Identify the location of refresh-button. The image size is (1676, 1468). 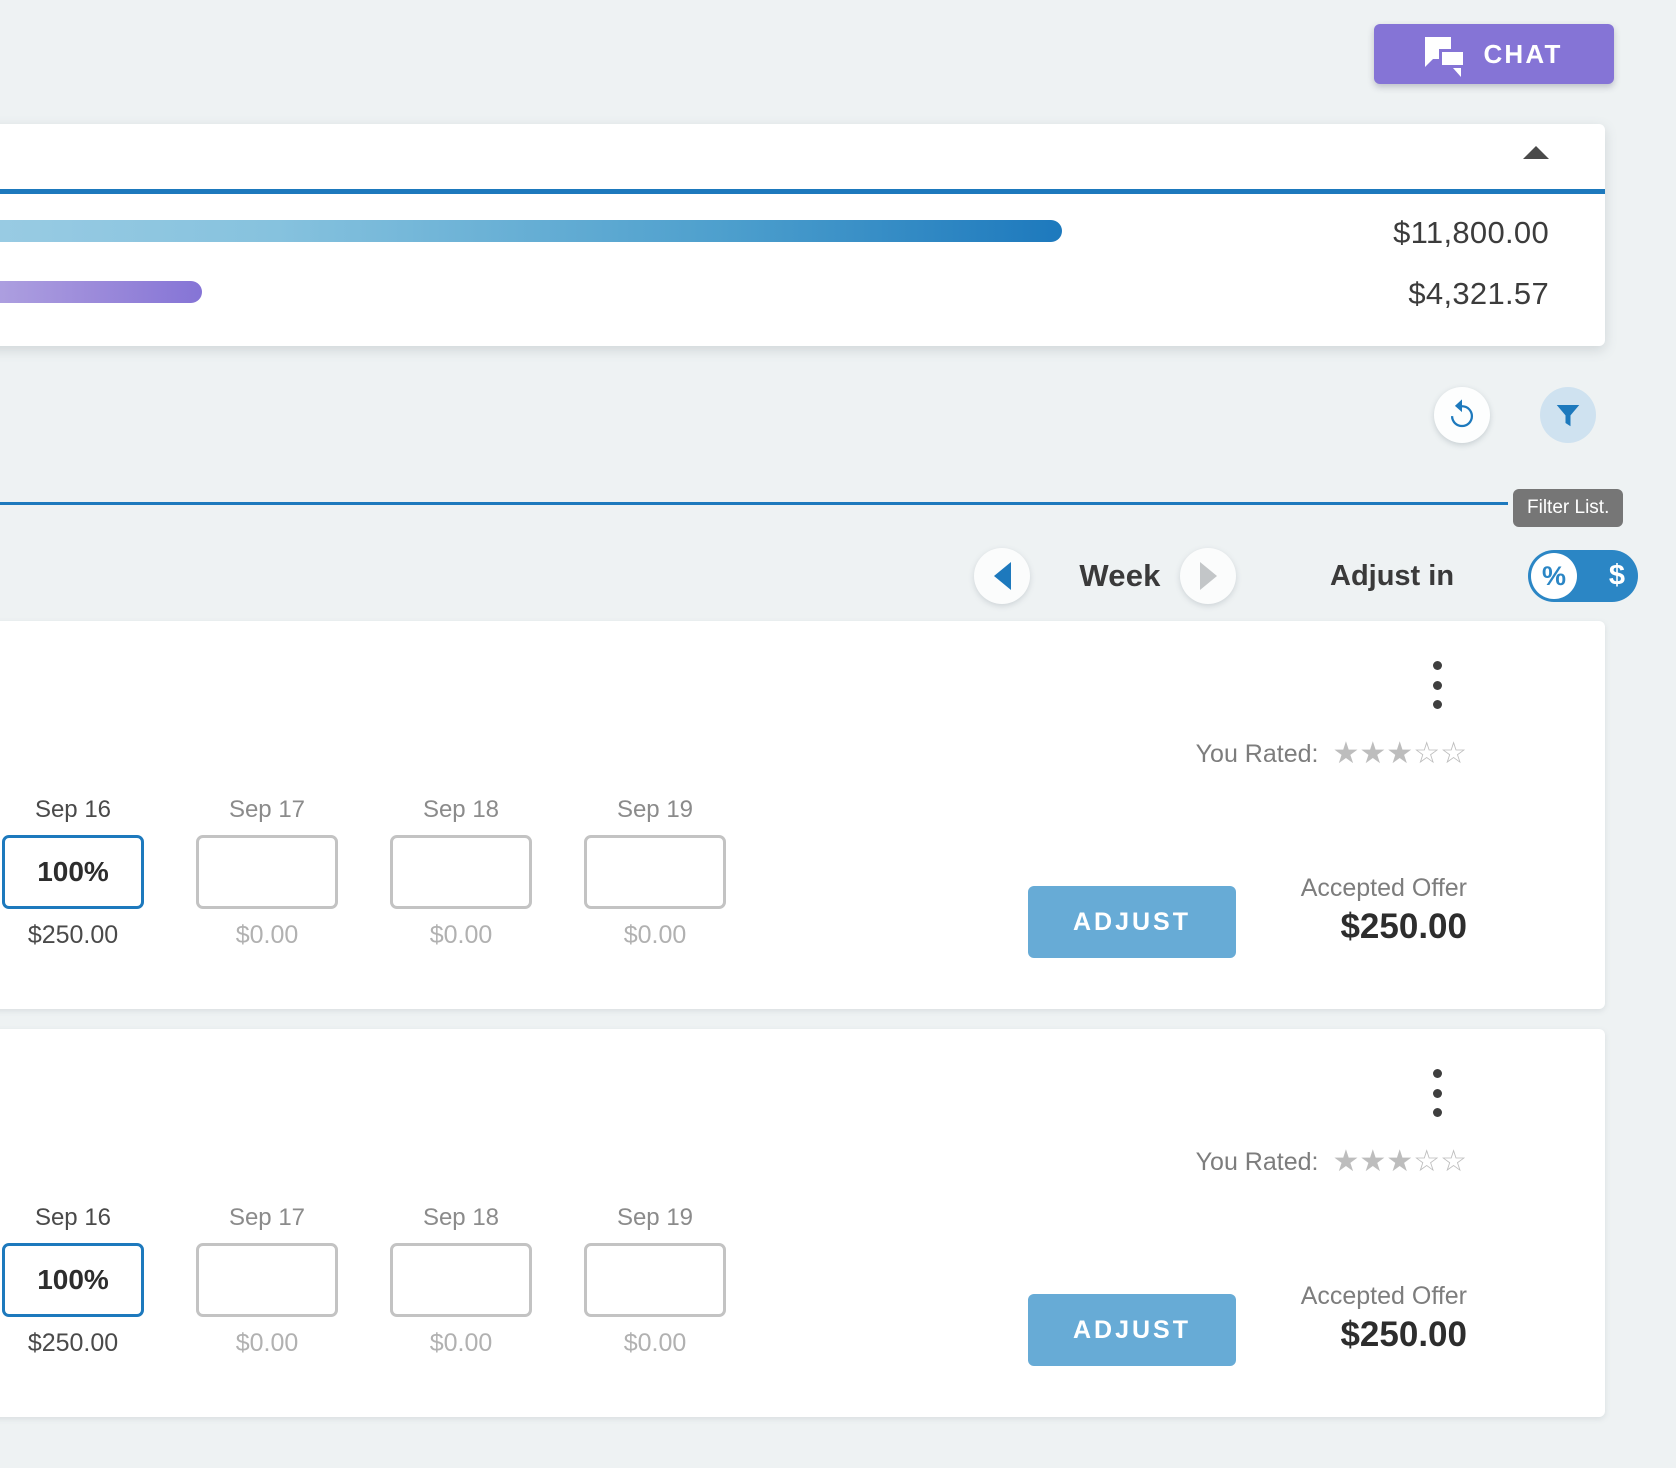
(1462, 415).